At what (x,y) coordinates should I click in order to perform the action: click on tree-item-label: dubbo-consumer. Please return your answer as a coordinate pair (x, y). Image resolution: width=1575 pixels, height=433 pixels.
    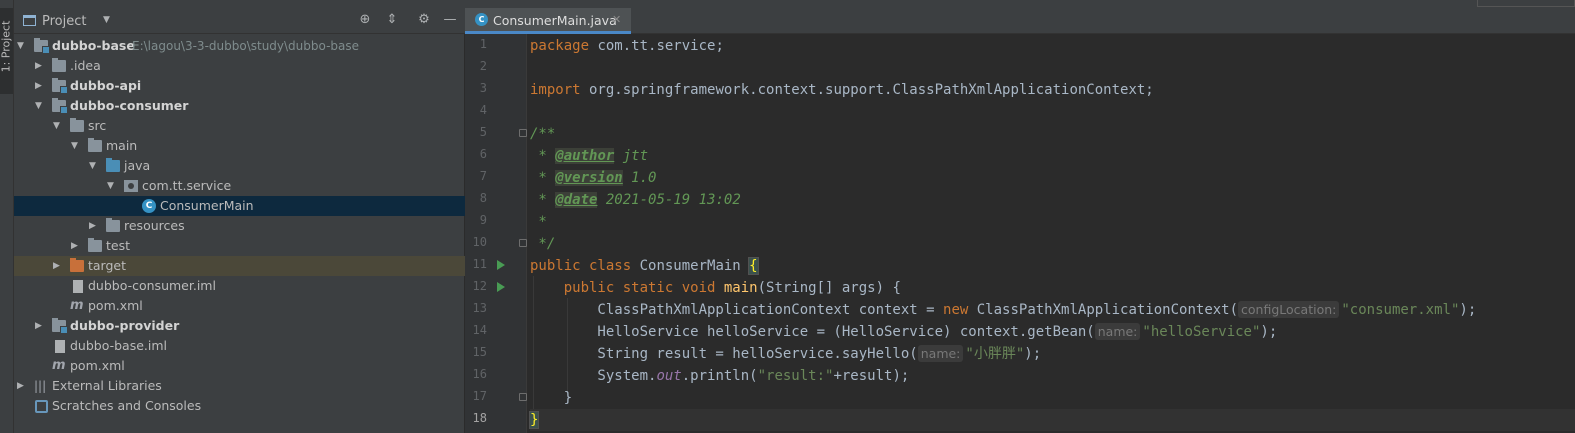
    Looking at the image, I should click on (129, 105).